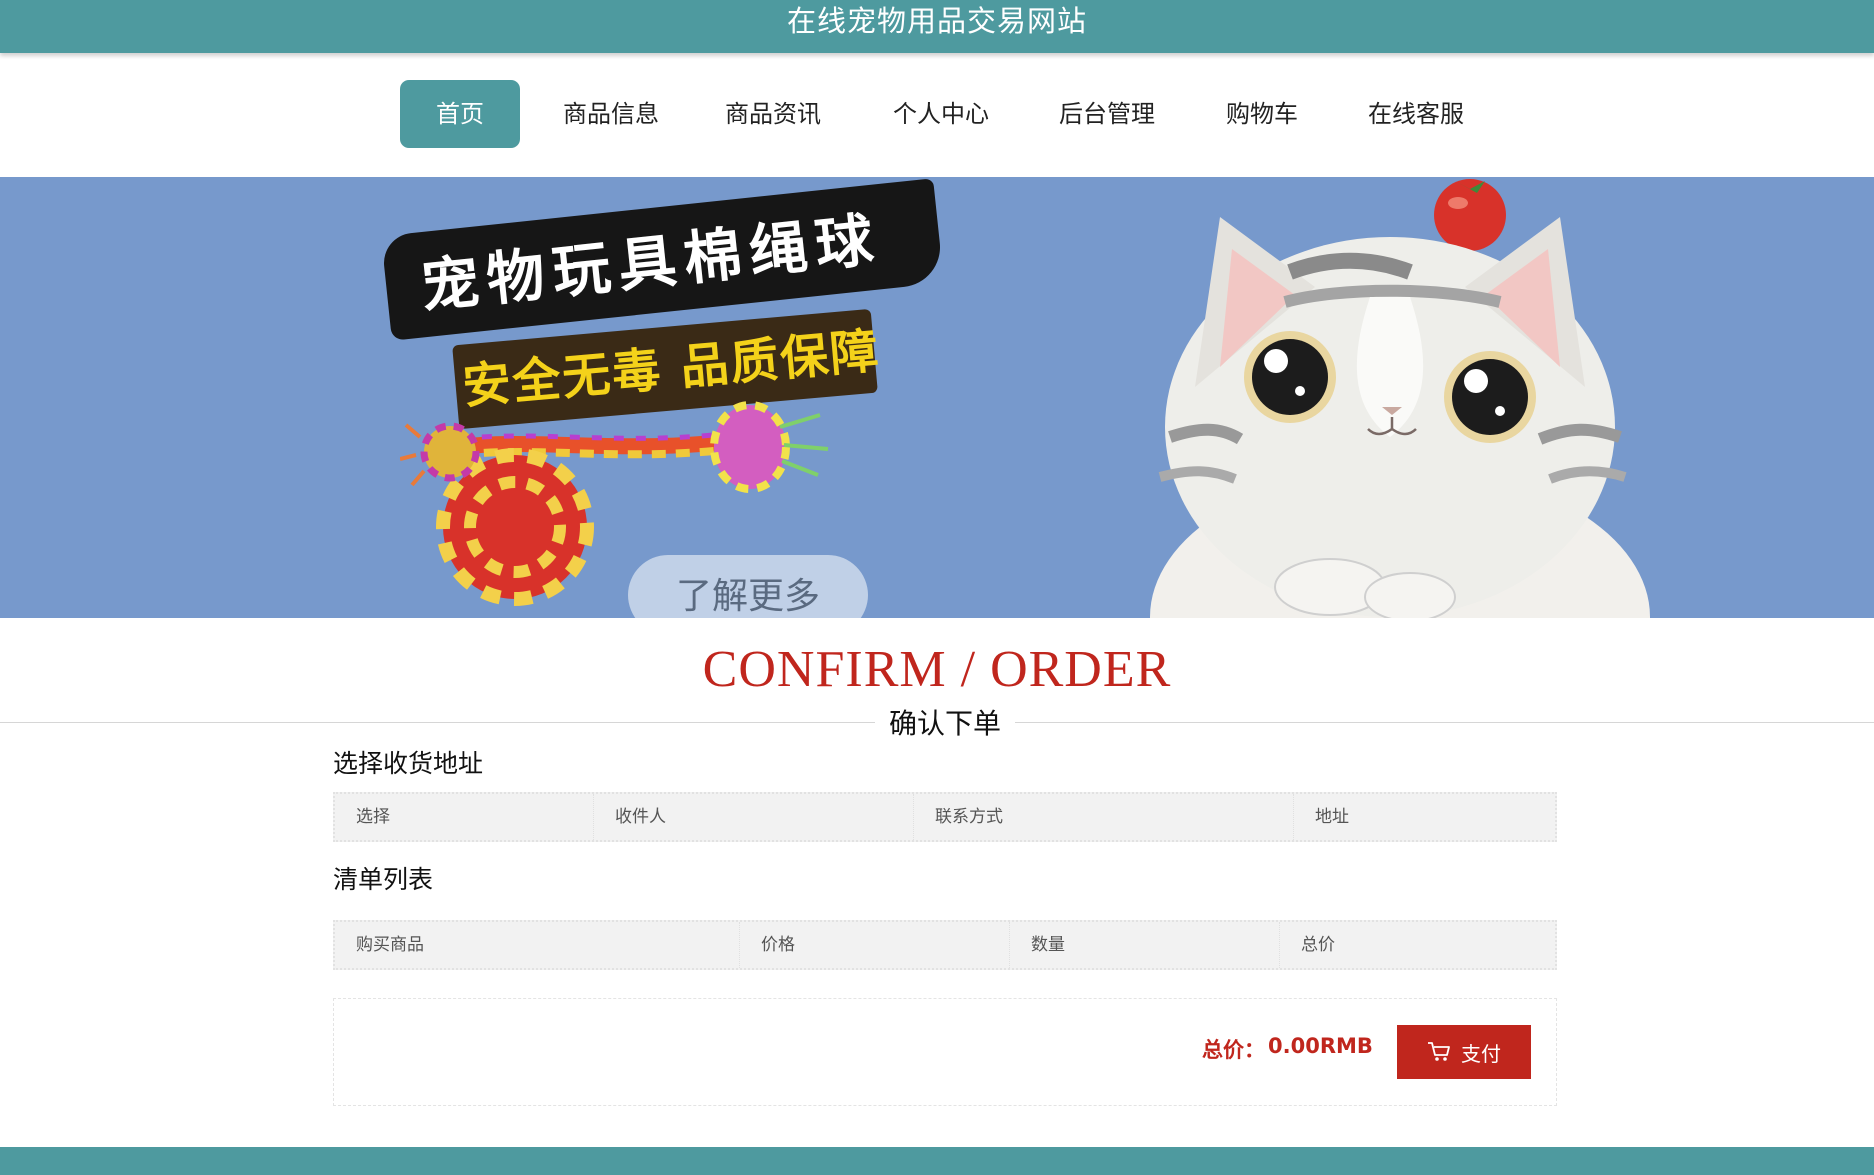 This screenshot has height=1175, width=1874. Describe the element at coordinates (460, 114) in the screenshot. I see `nav-item-home: 首页` at that location.